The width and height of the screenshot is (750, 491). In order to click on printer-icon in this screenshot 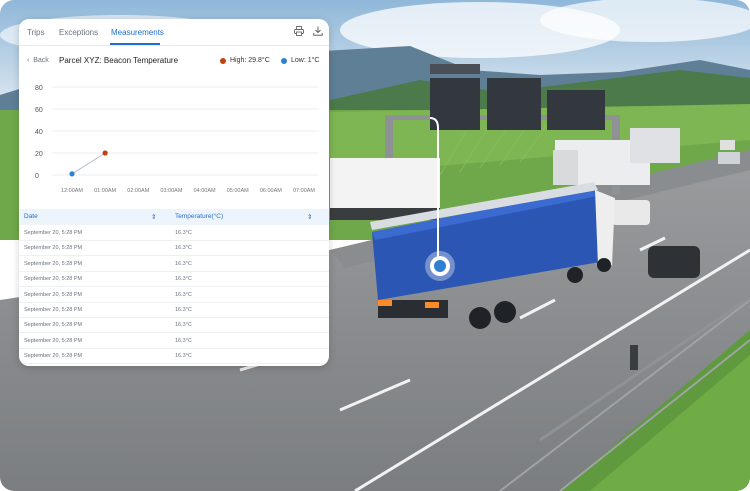, I will do `click(299, 31)`.